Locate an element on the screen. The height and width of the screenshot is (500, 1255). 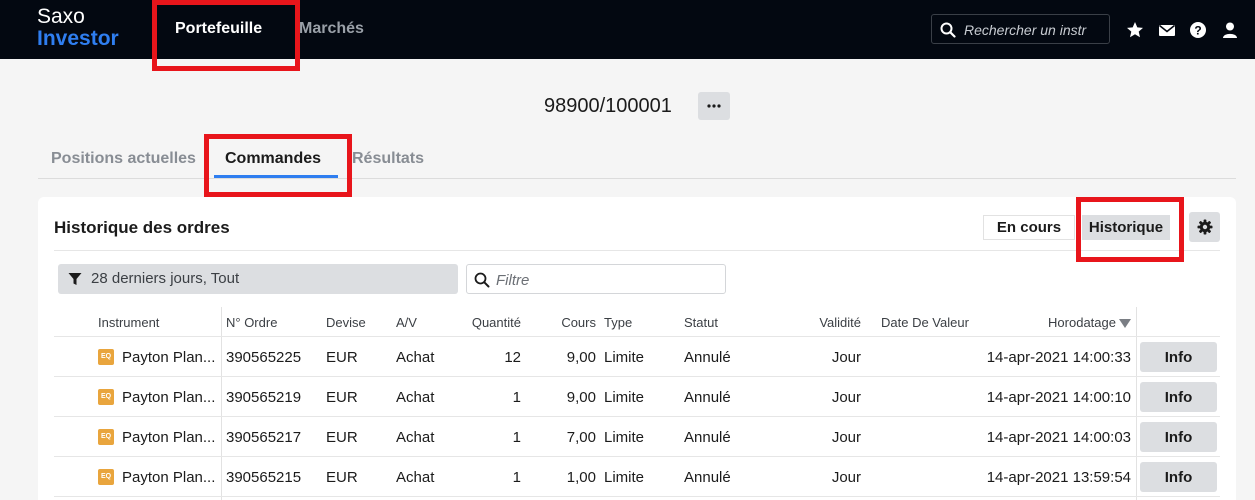
tab-resultats: Résultats is located at coordinates (388, 159).